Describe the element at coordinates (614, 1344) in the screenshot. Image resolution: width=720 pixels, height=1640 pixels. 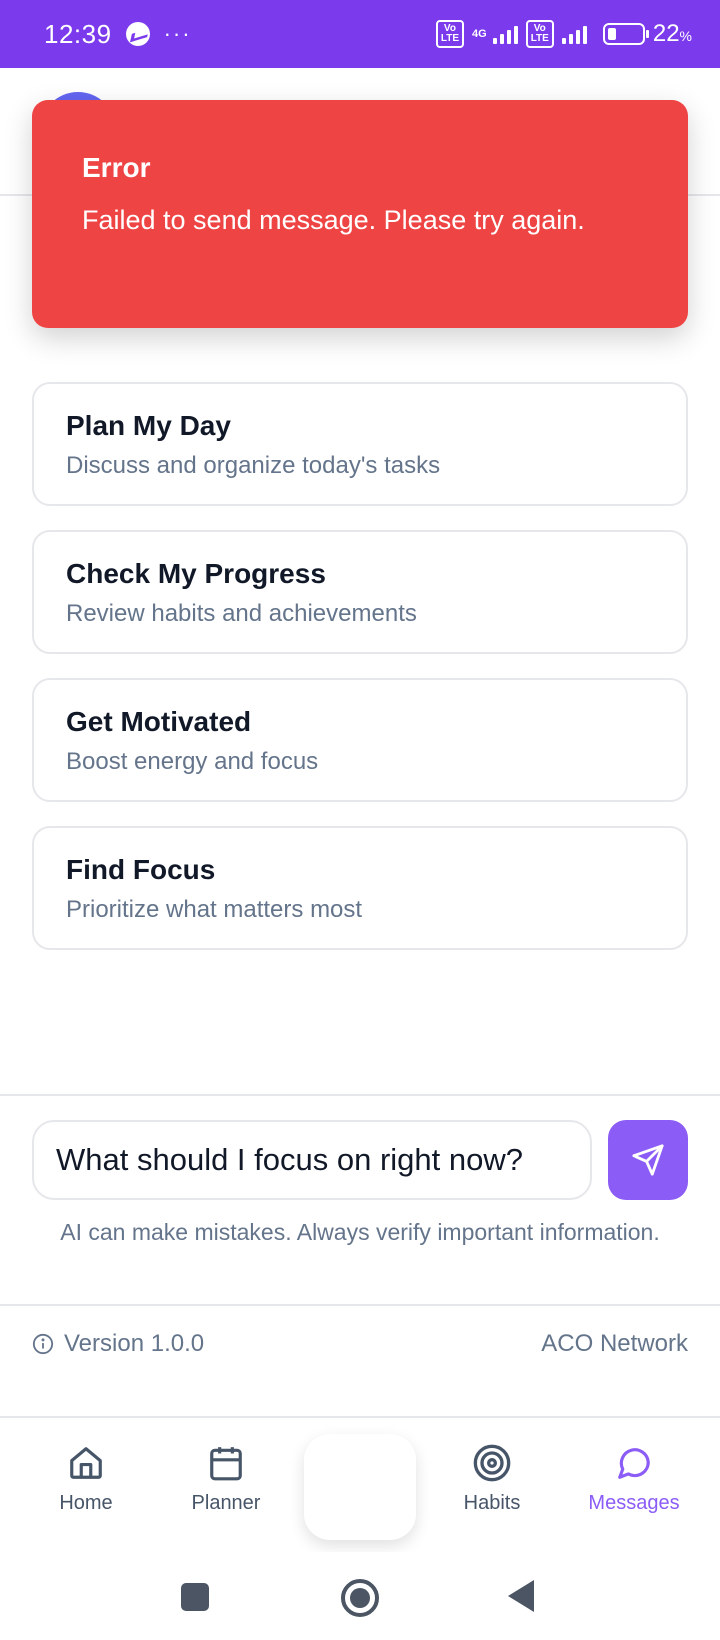
I see `network-label: ACO Network` at that location.